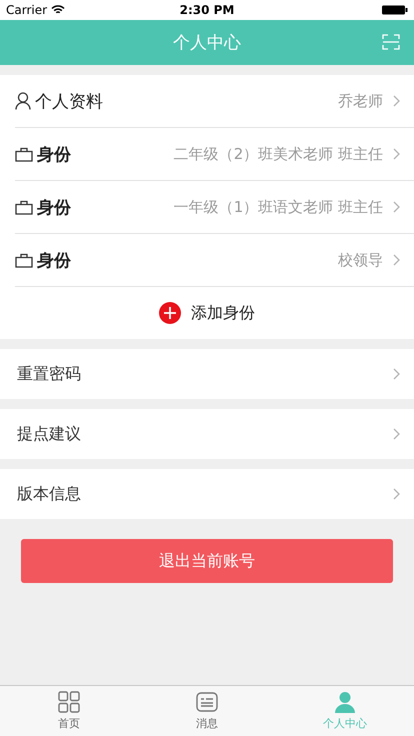  Describe the element at coordinates (360, 260) in the screenshot. I see `row-value: 校领导` at that location.